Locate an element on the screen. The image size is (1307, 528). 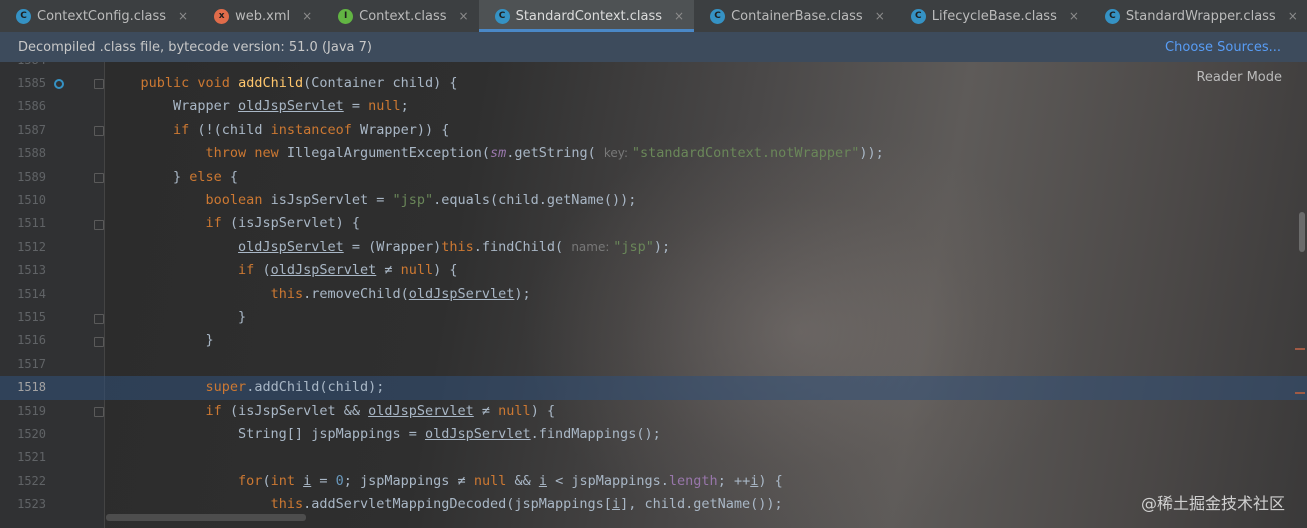
tab-containerbase-class: C ContainerBase.class × is located at coordinates (794, 16).